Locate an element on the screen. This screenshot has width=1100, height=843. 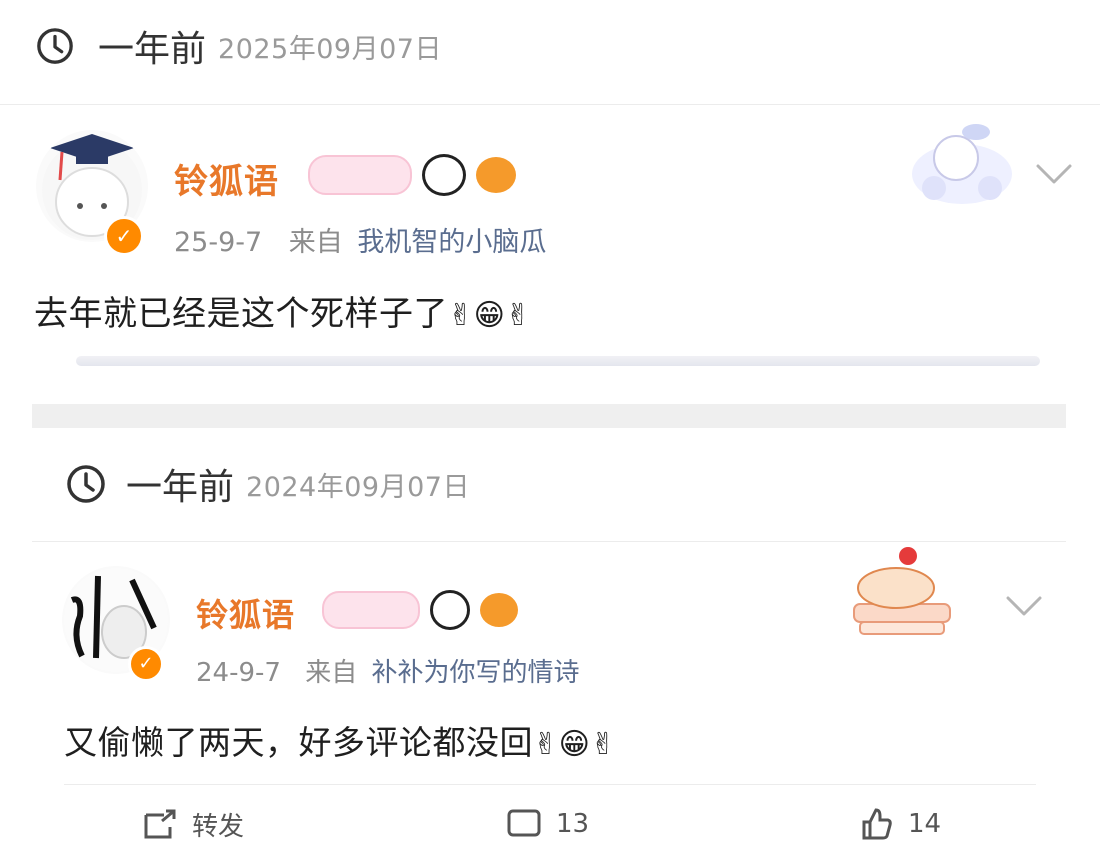
bunny-sticker-icon is located at coordinates (962, 164).